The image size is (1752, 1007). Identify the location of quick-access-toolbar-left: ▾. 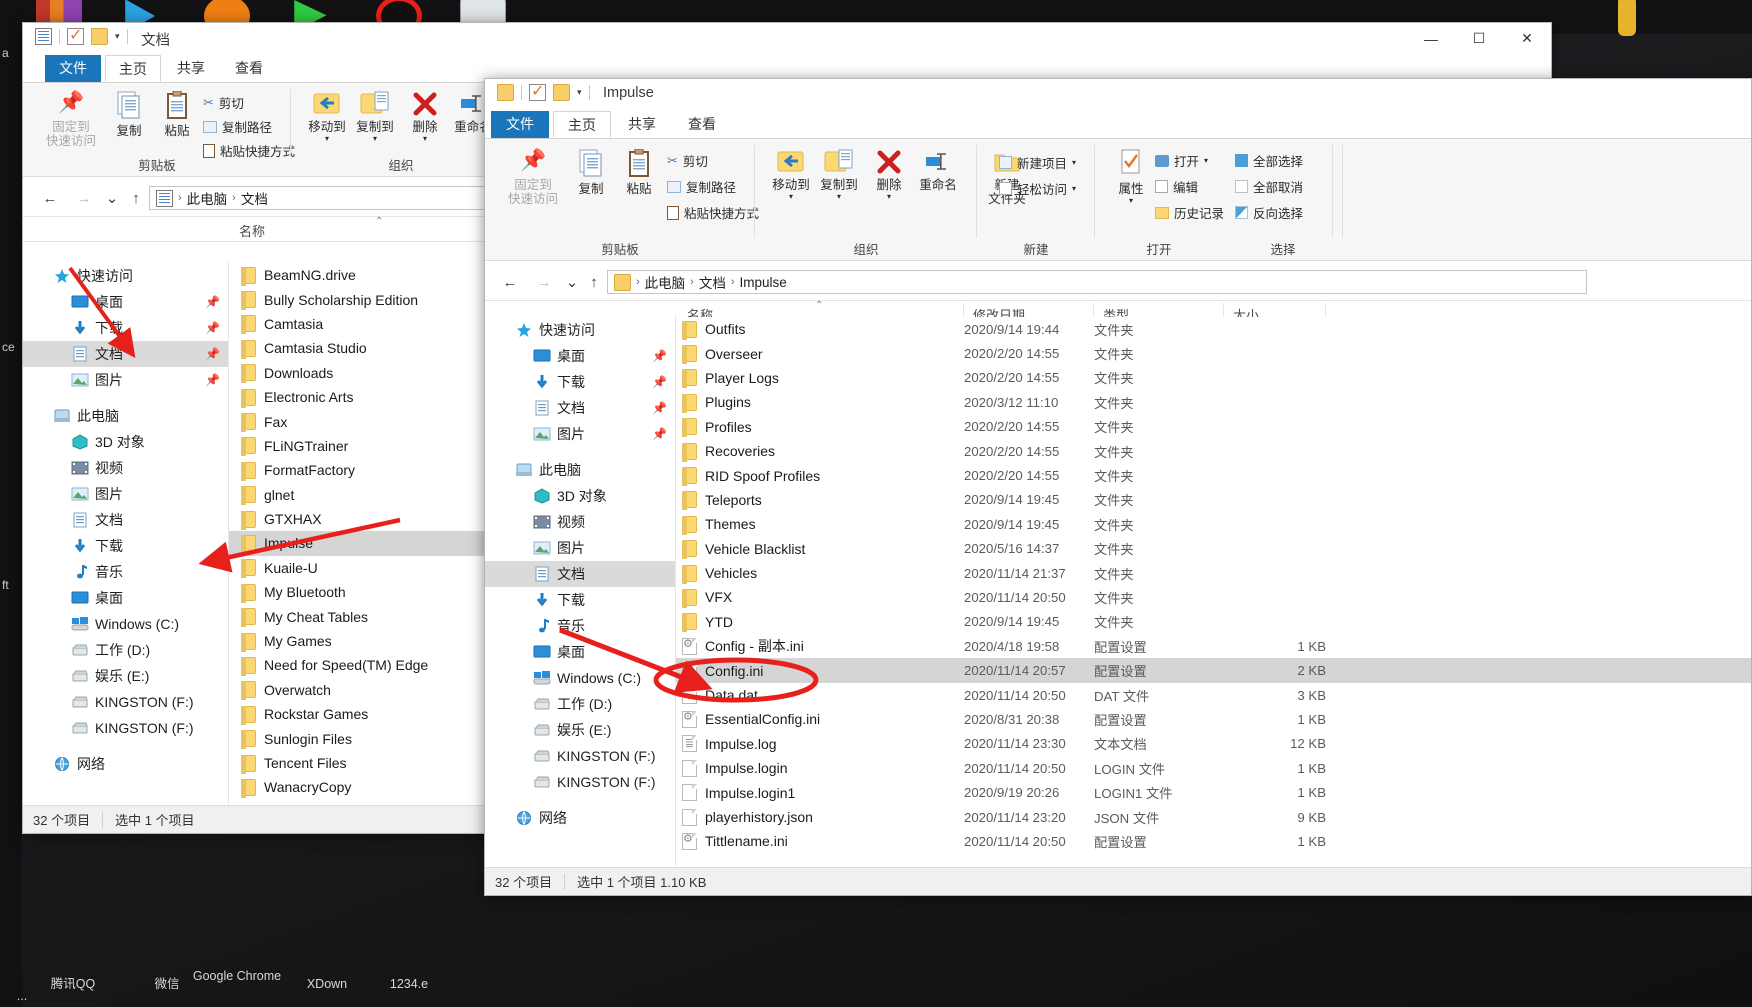
(81, 35).